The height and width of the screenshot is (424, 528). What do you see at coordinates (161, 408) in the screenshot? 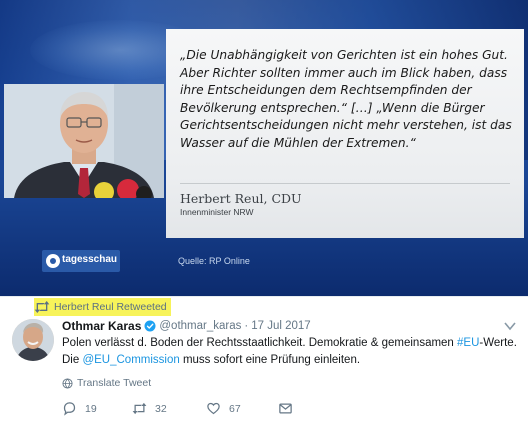
I see `retweet-count: 32` at bounding box center [161, 408].